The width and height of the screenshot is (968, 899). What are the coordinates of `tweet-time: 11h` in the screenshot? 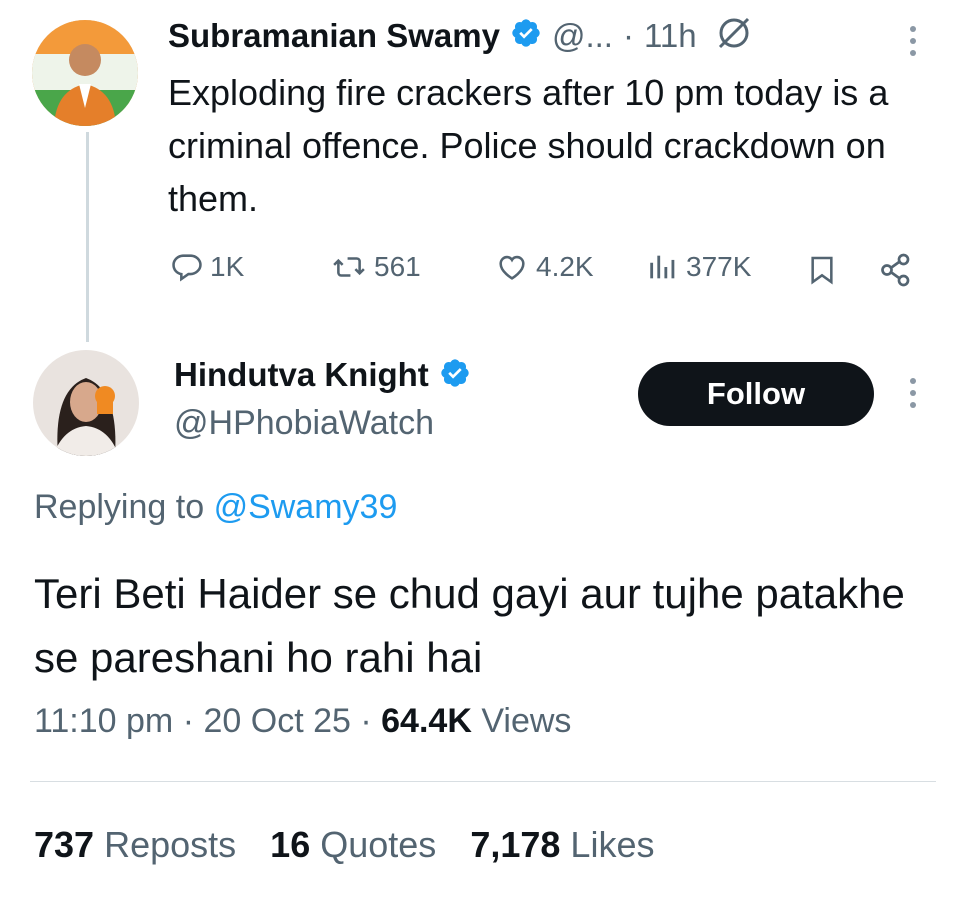 It's located at (670, 36).